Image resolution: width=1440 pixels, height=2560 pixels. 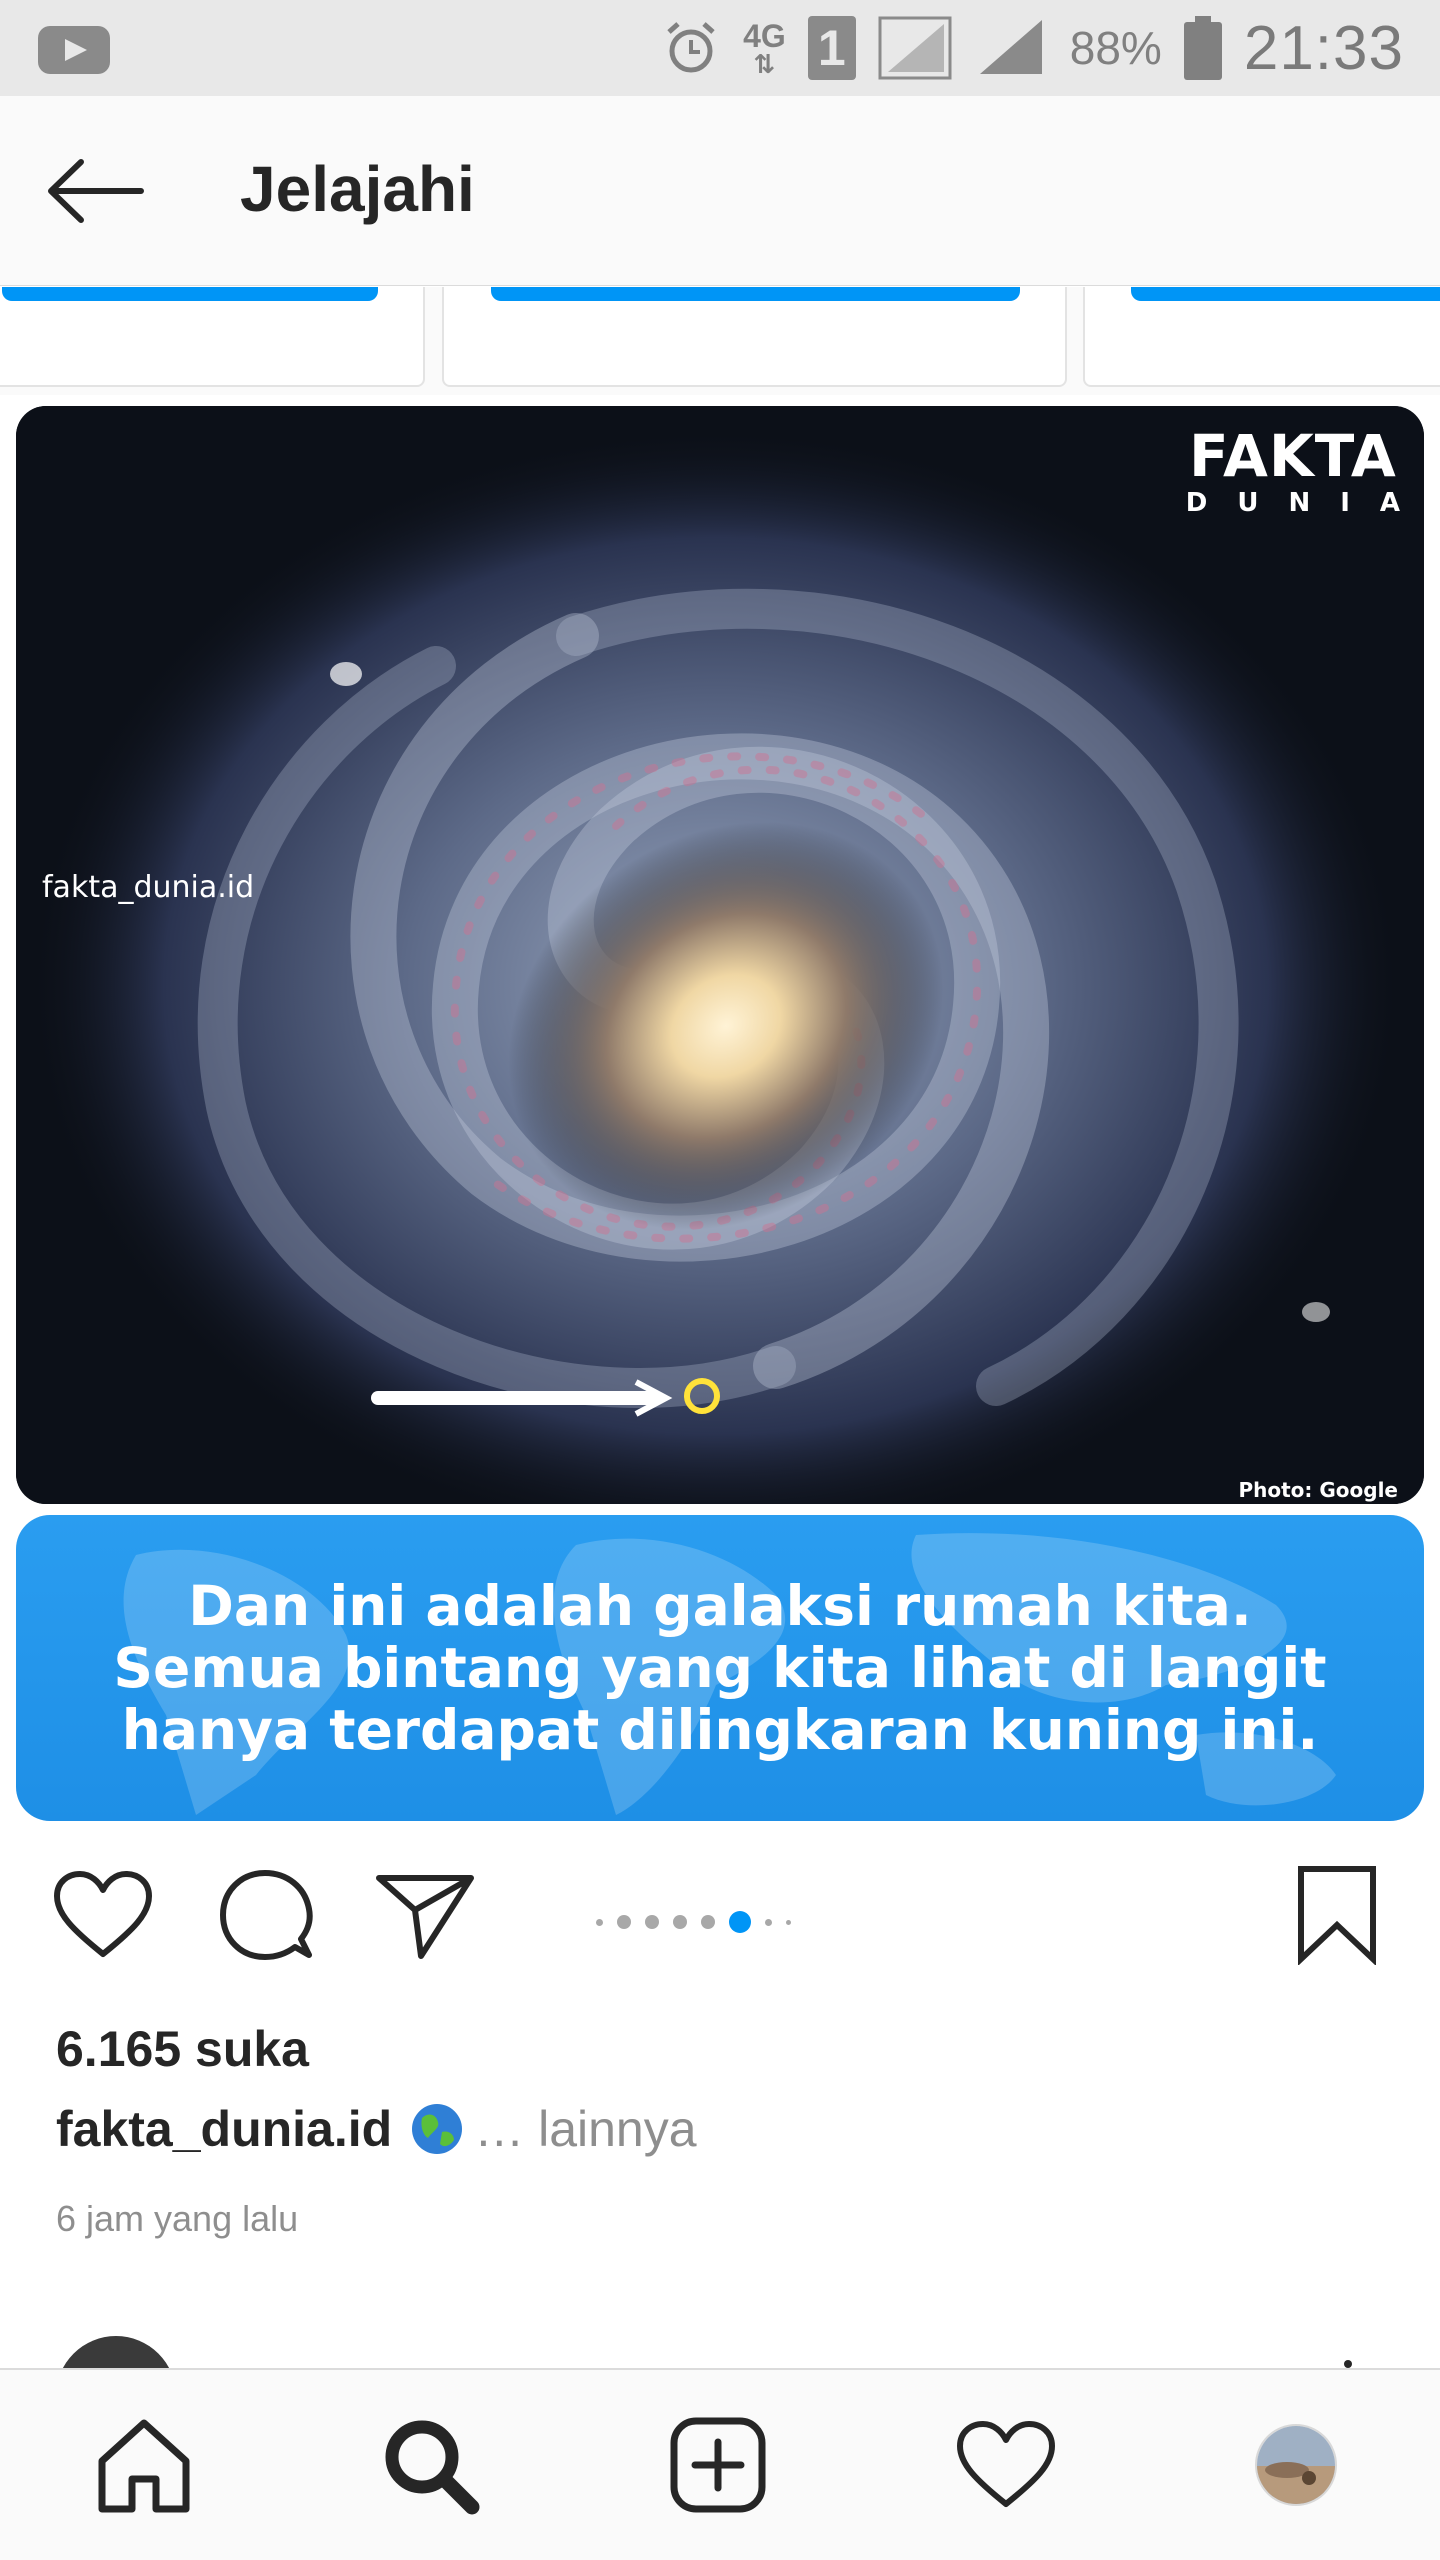 I want to click on share-button, so click(x=425, y=1915).